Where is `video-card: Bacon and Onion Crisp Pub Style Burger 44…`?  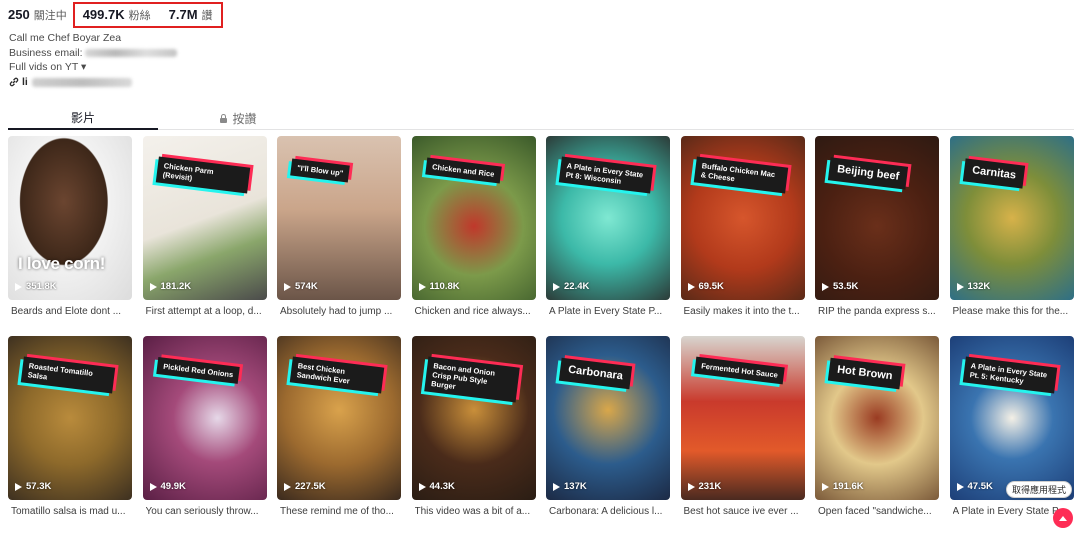 video-card: Bacon and Onion Crisp Pub Style Burger 44… is located at coordinates (473, 429).